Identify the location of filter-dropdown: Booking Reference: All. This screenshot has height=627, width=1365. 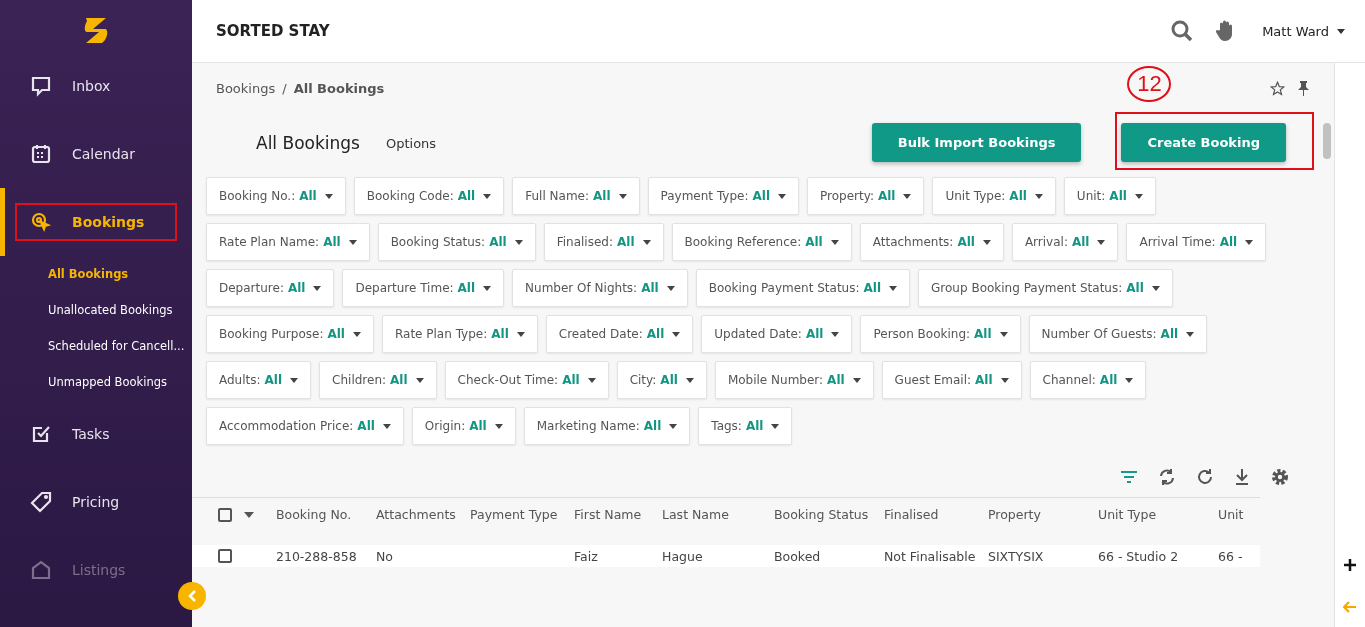
(761, 242).